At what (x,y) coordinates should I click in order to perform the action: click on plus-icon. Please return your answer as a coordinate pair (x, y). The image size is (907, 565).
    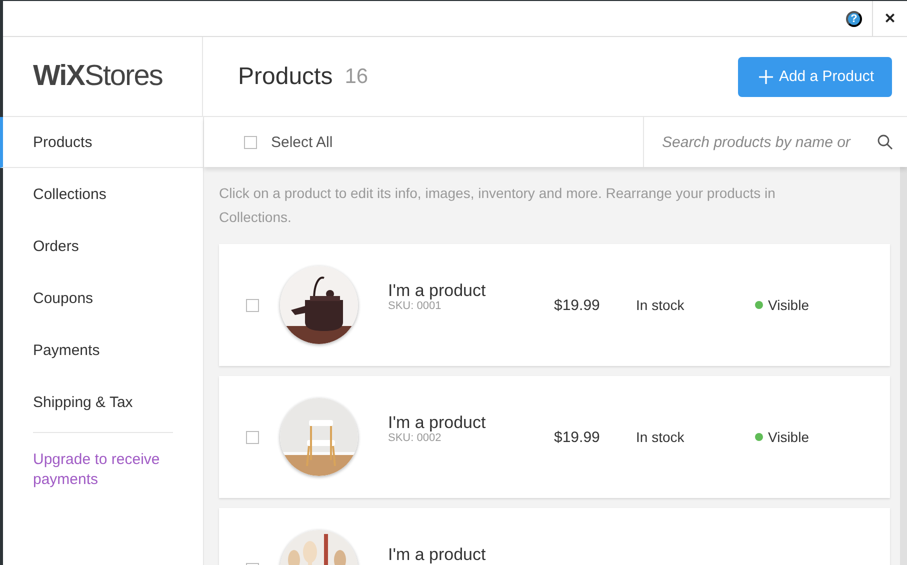
    Looking at the image, I should click on (766, 76).